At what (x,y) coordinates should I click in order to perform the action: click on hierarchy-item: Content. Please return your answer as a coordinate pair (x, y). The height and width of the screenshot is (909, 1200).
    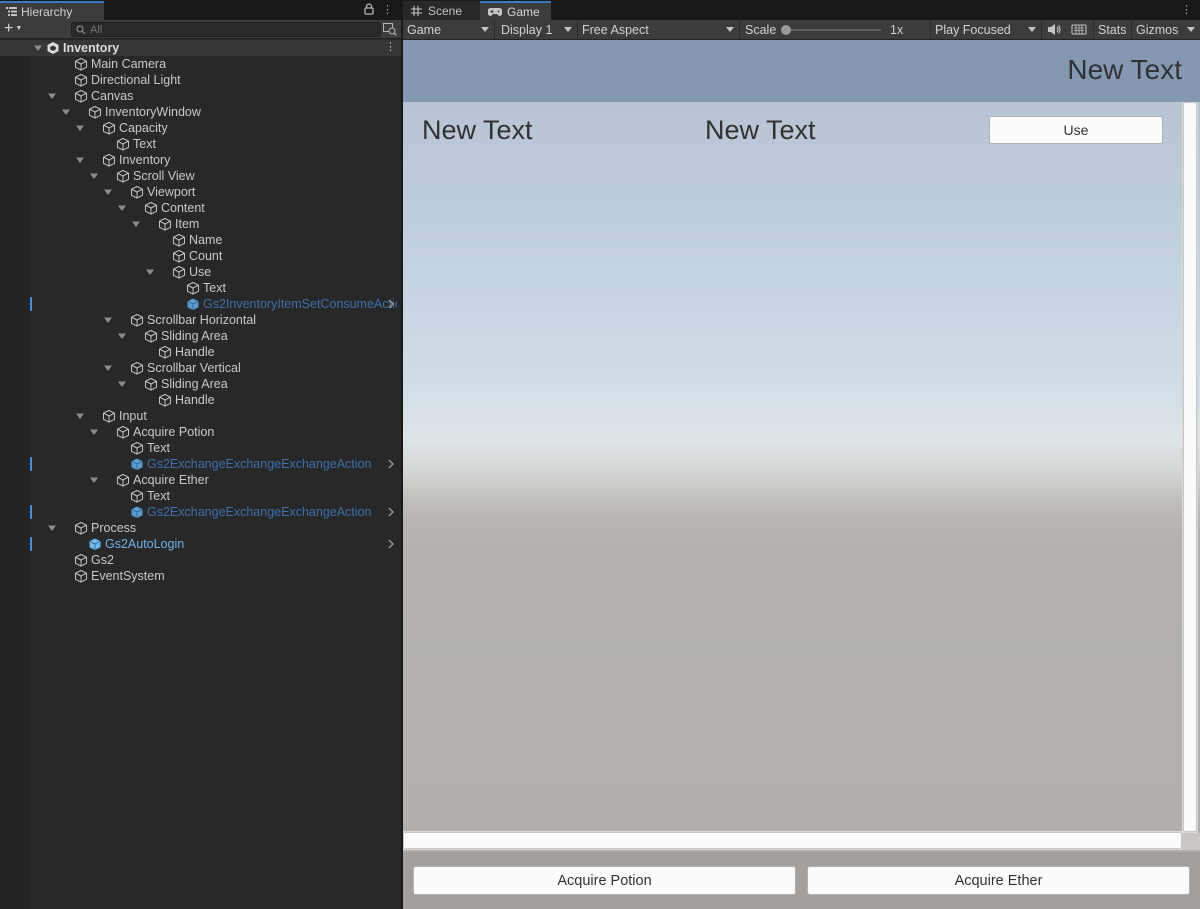
    Looking at the image, I should click on (200, 208).